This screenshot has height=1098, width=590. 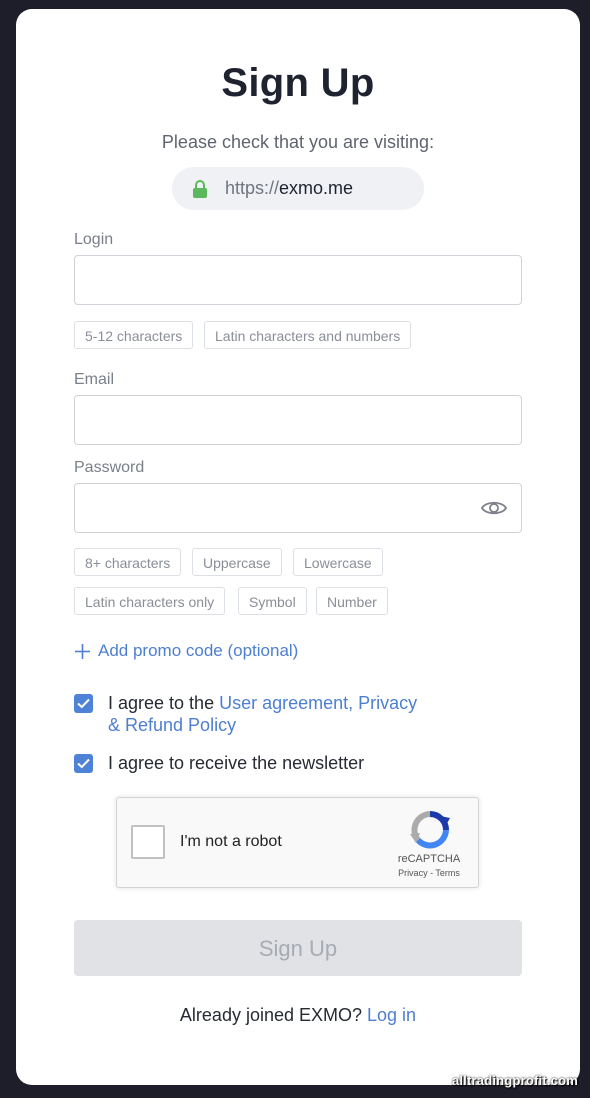 What do you see at coordinates (109, 467) in the screenshot?
I see `password-label: Password` at bounding box center [109, 467].